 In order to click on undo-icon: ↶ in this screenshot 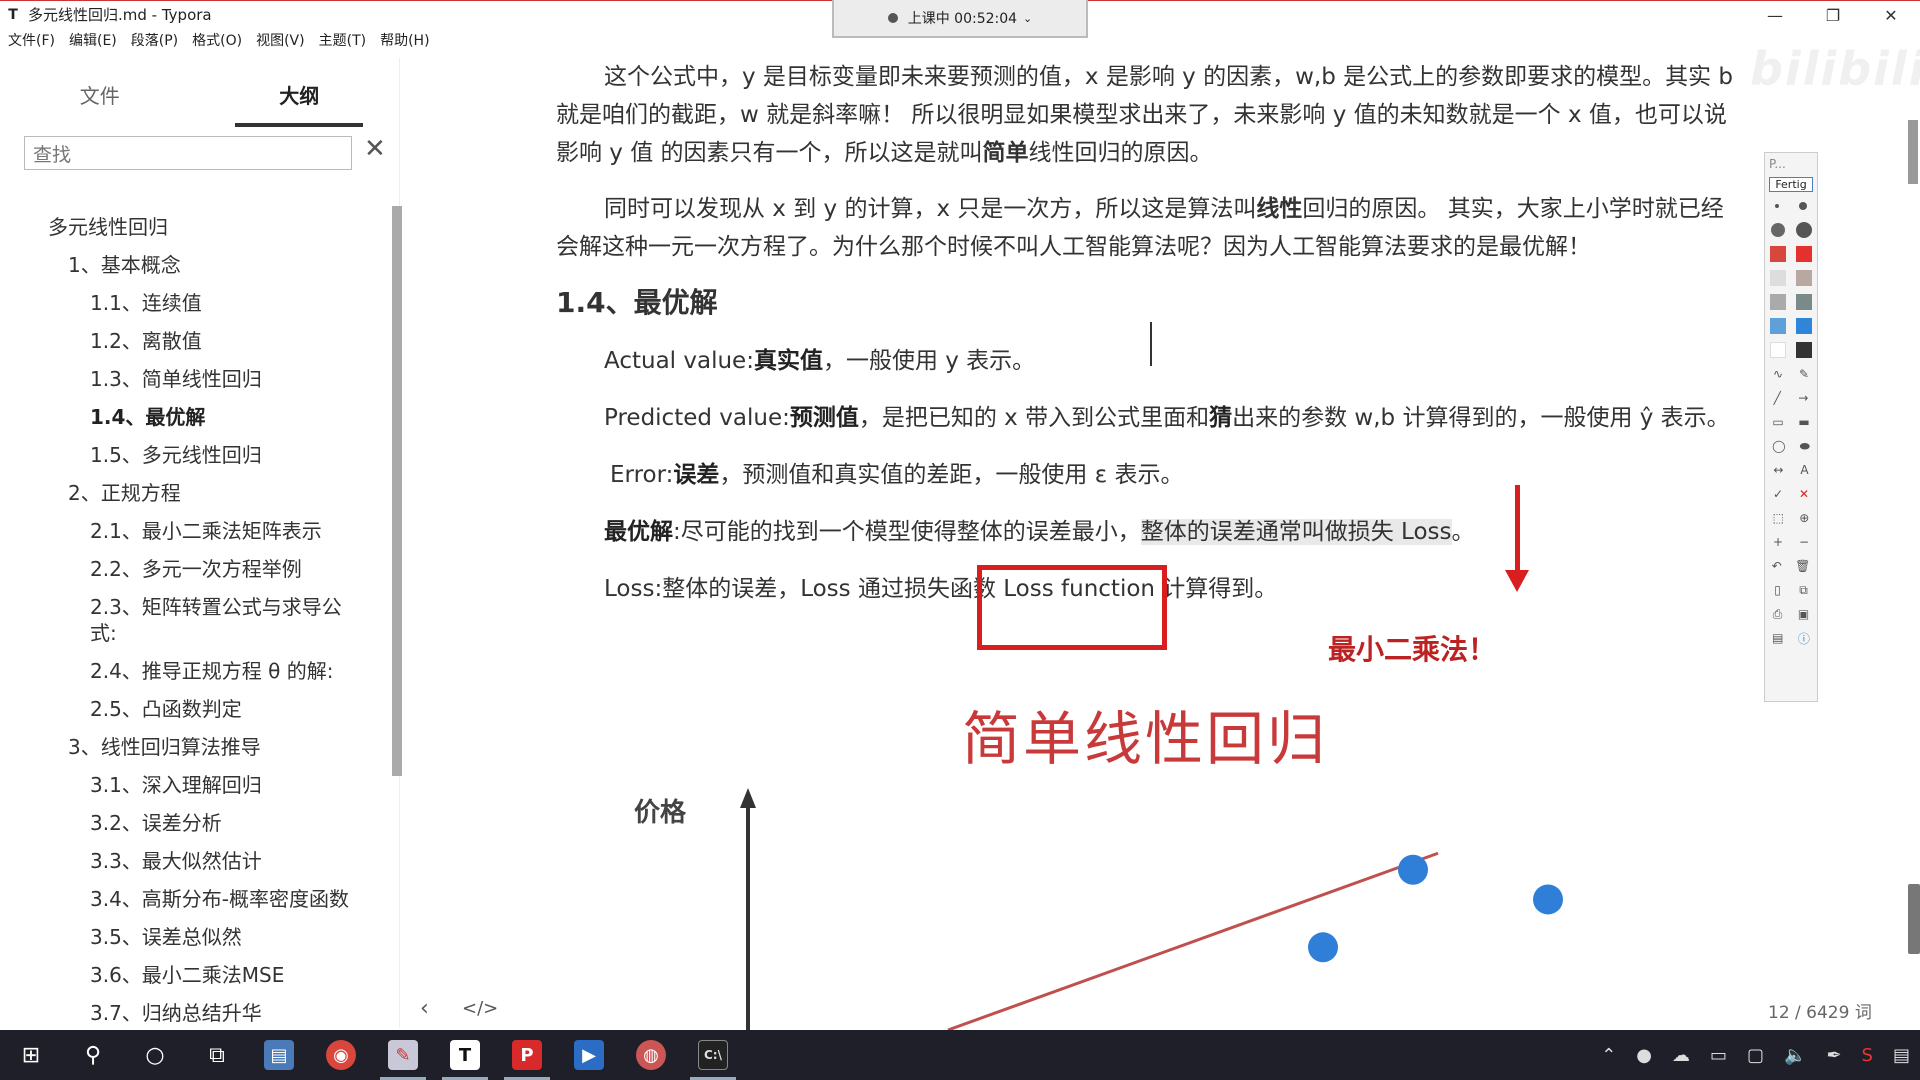, I will do `click(1777, 566)`.